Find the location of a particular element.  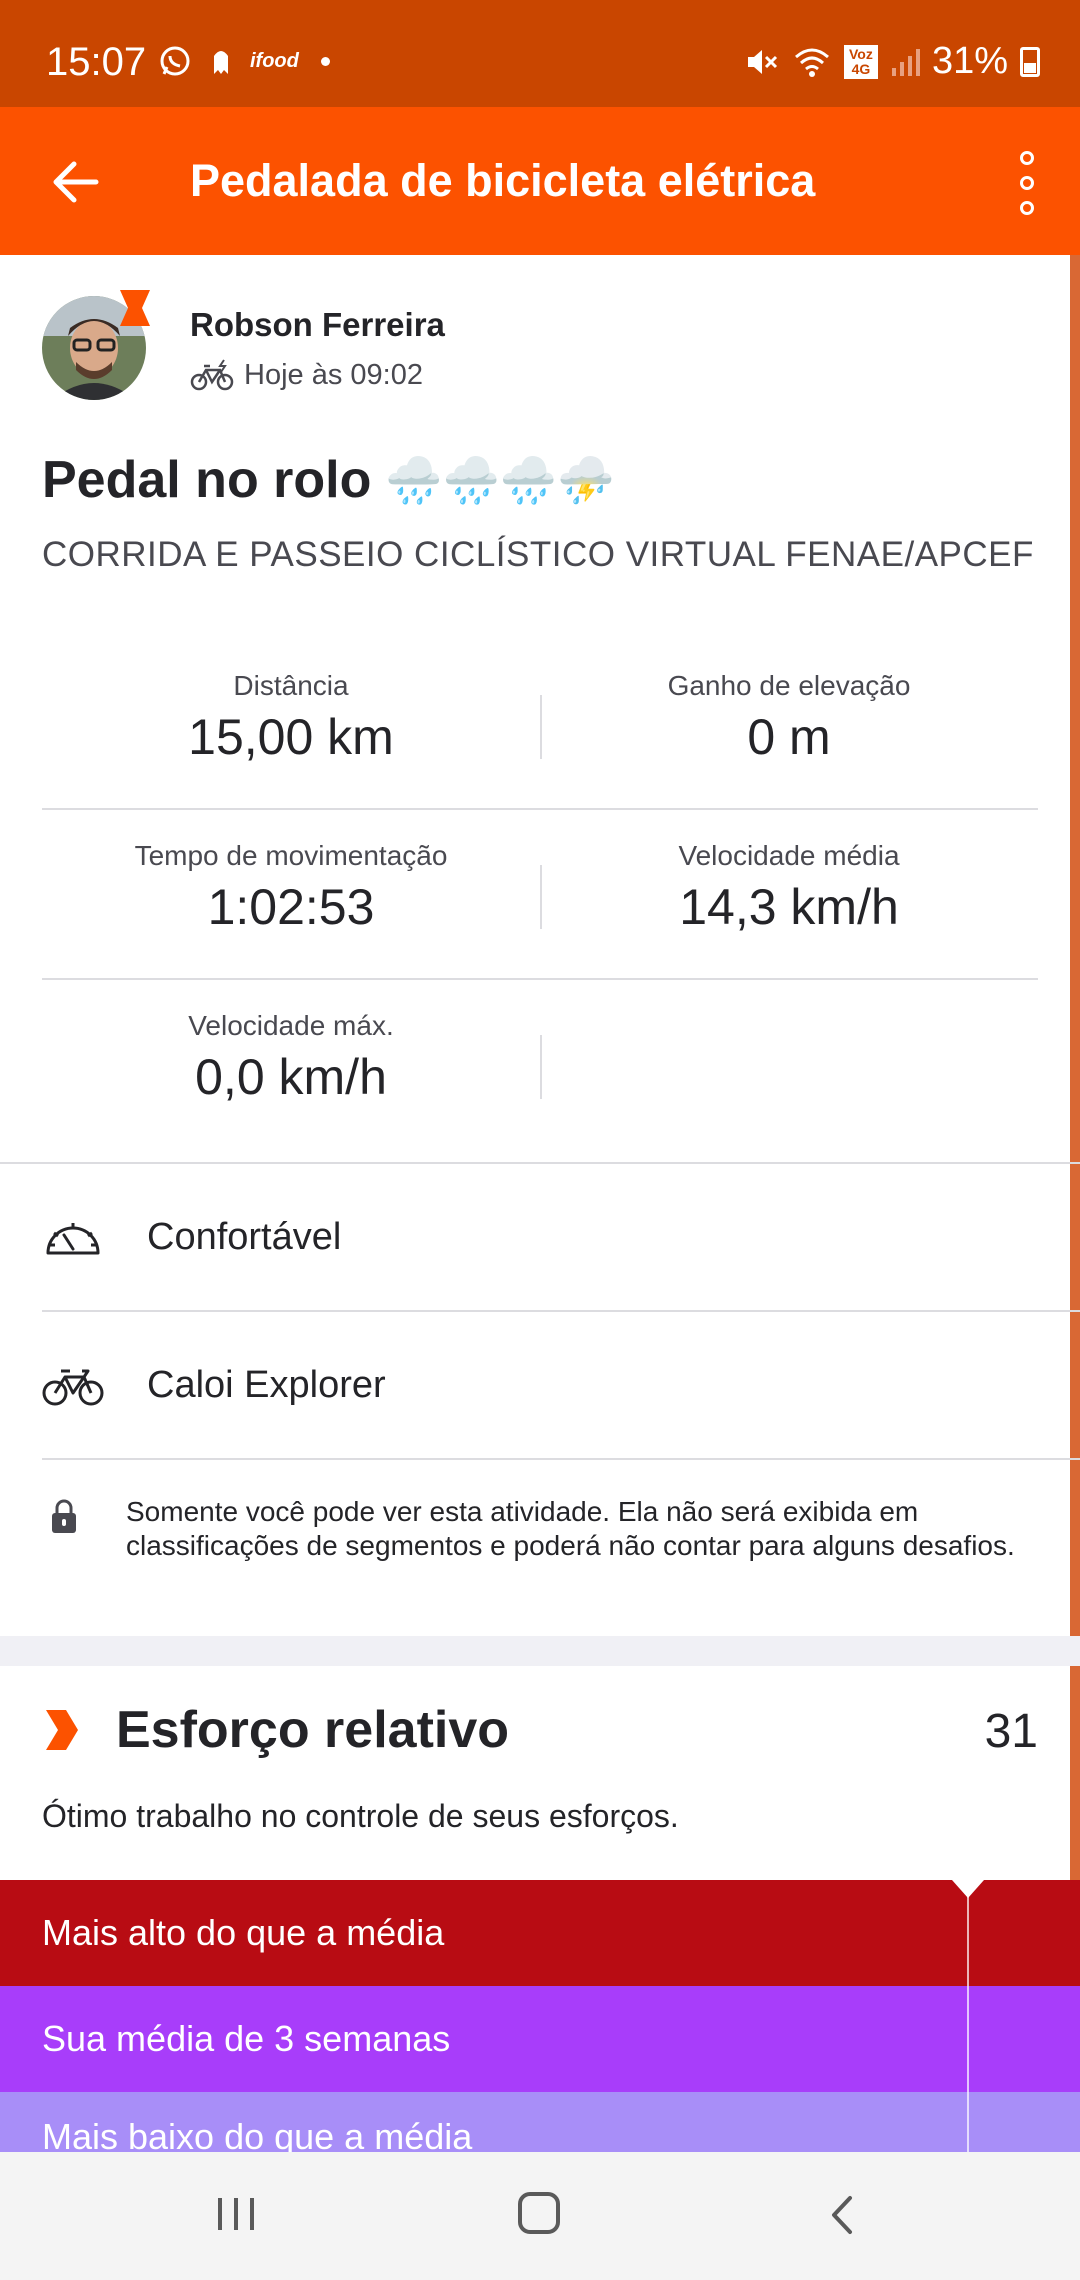

volte-icon: Voz 4G is located at coordinates (860, 61).